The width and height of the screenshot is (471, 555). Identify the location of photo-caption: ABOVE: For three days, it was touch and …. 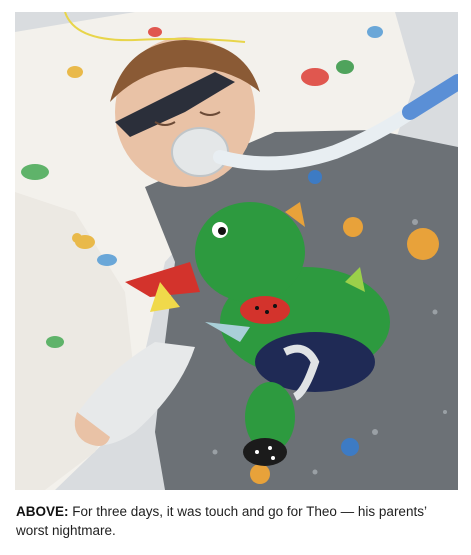
(236, 521).